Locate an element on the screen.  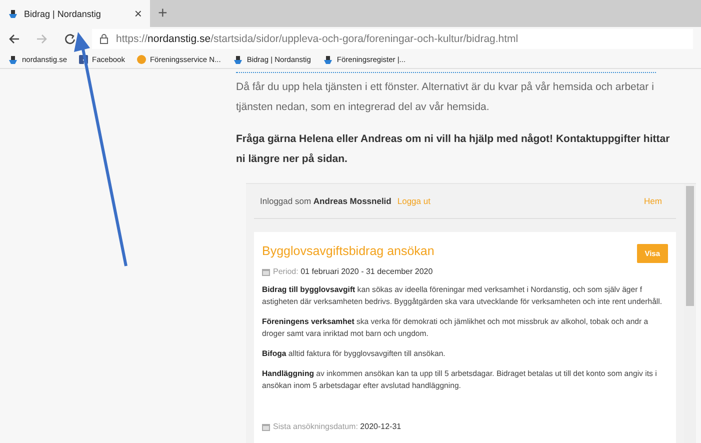
period-text: Period: 01 februari 2020 - 31 december 2020 is located at coordinates (353, 271).